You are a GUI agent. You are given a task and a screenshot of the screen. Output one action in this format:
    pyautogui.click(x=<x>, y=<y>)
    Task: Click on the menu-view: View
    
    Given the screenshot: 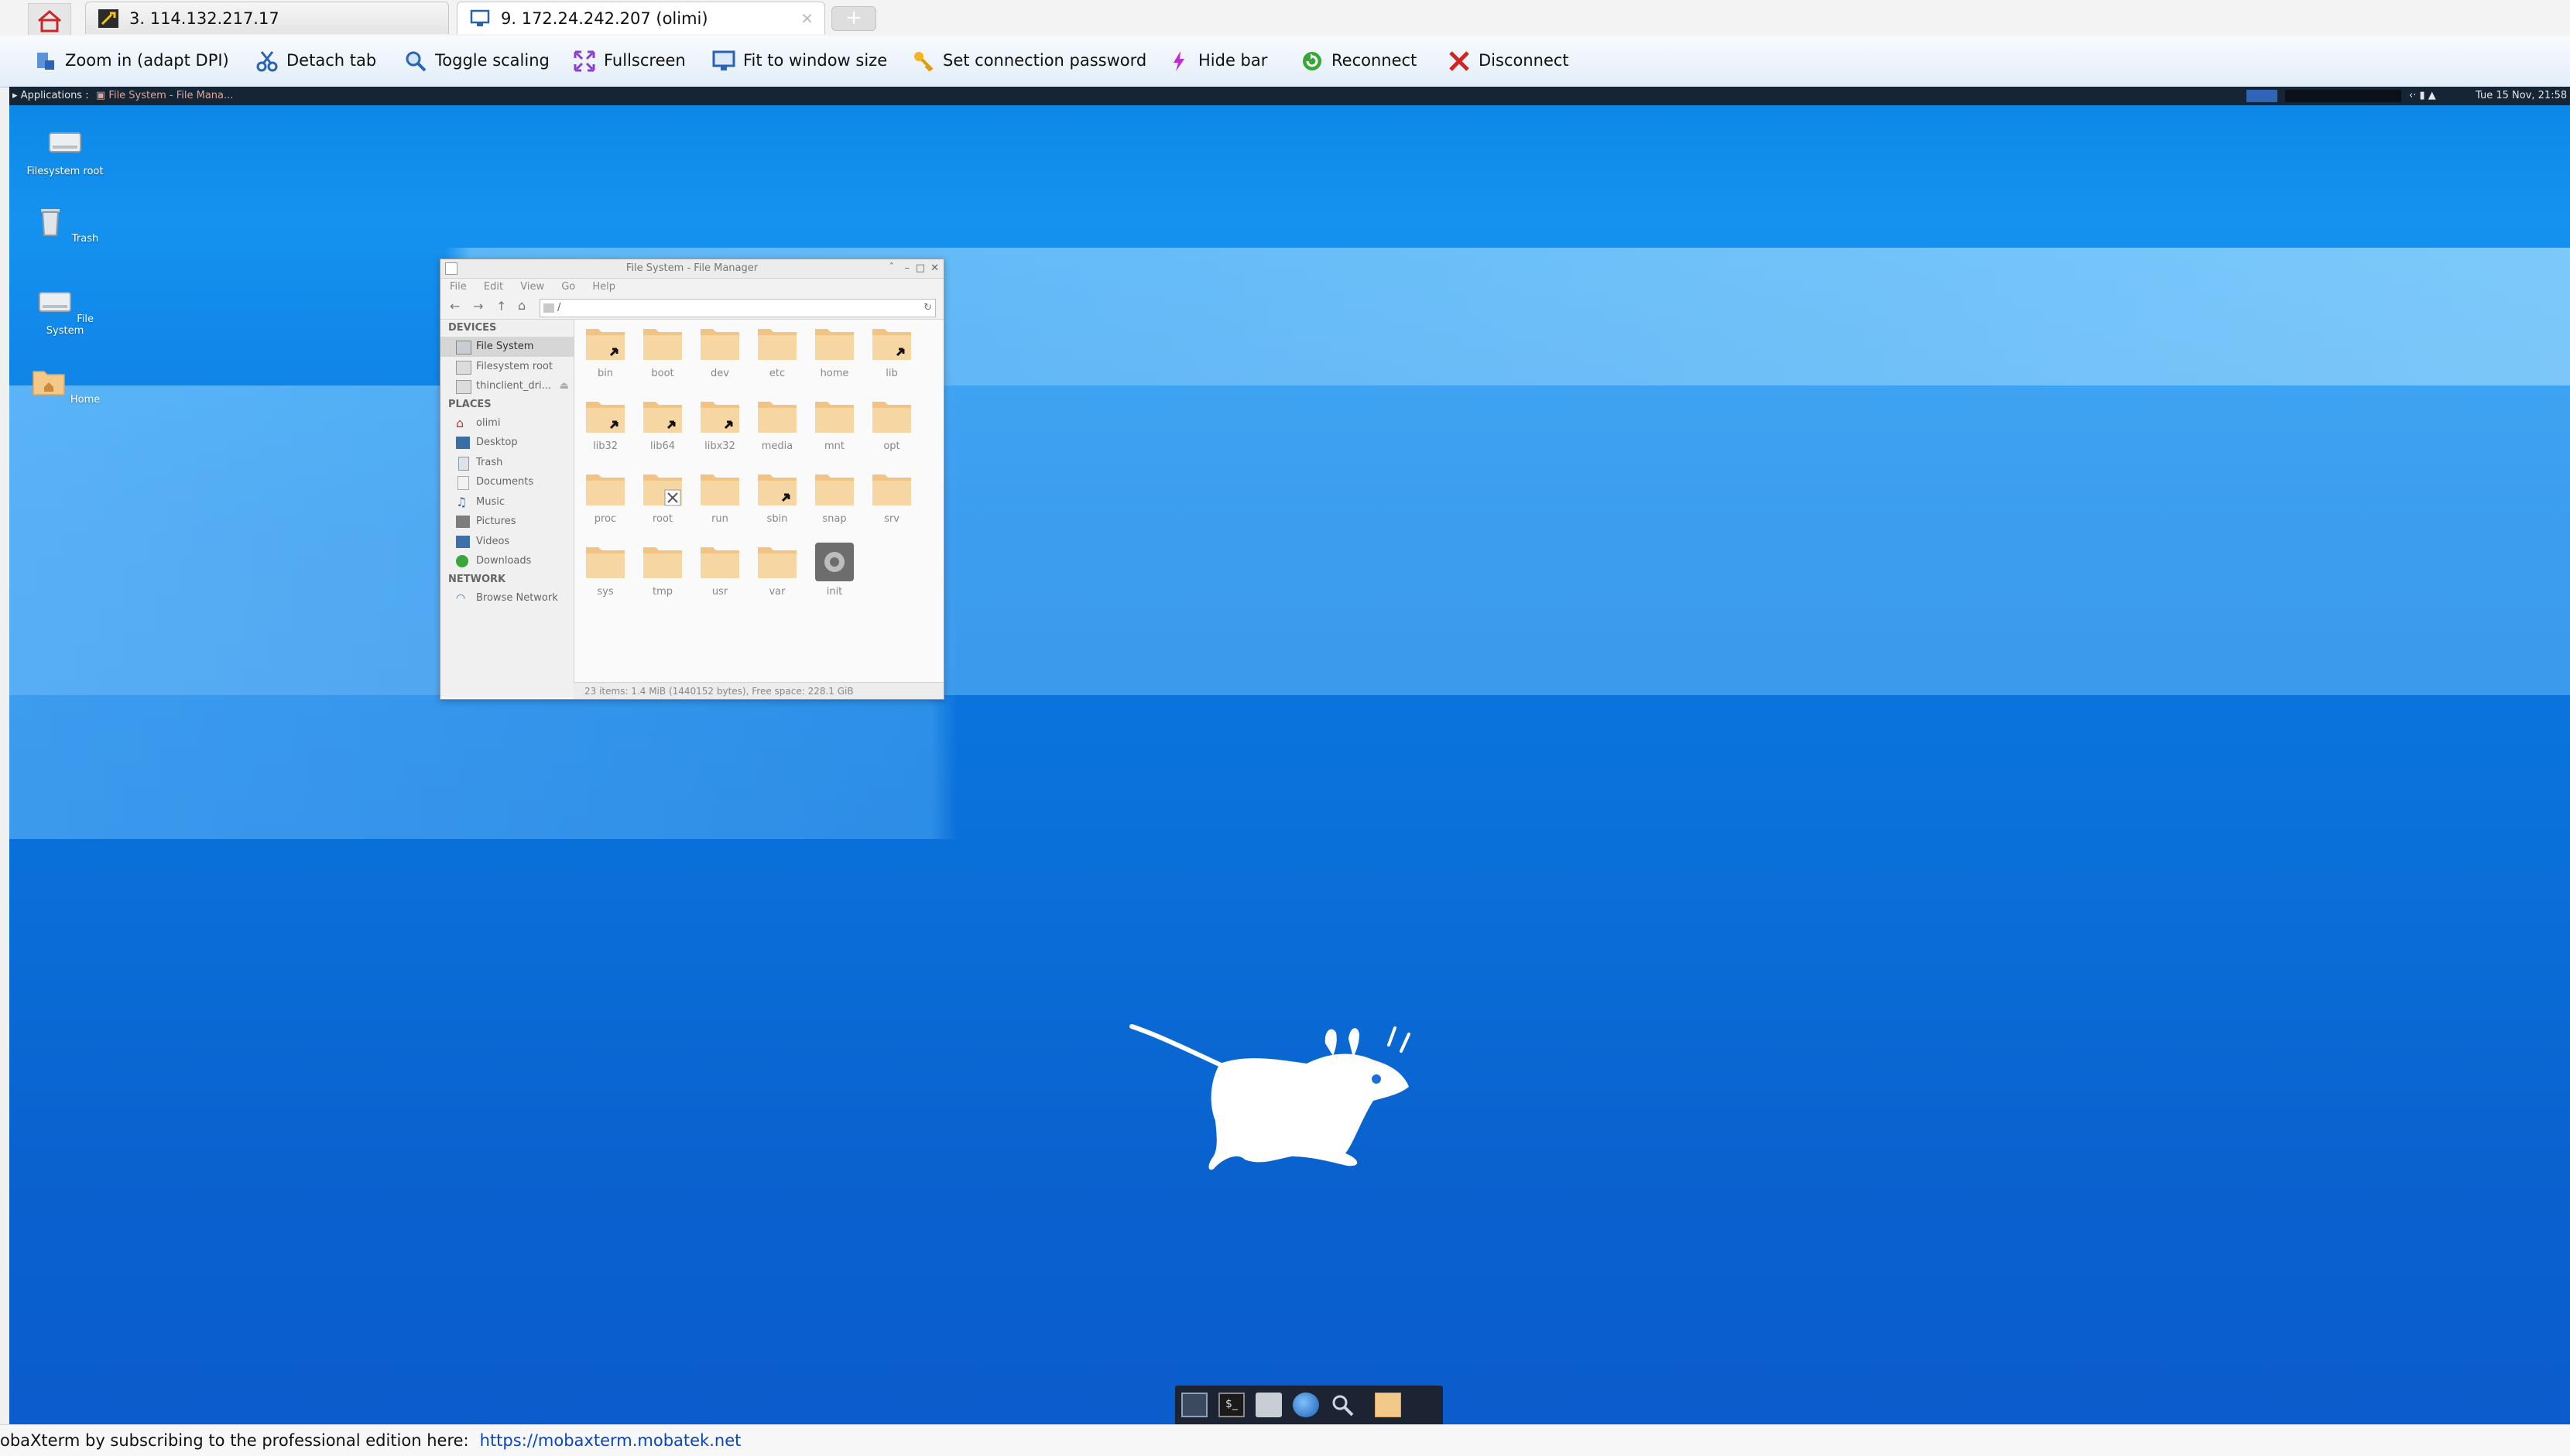 What is the action you would take?
    pyautogui.click(x=532, y=287)
    